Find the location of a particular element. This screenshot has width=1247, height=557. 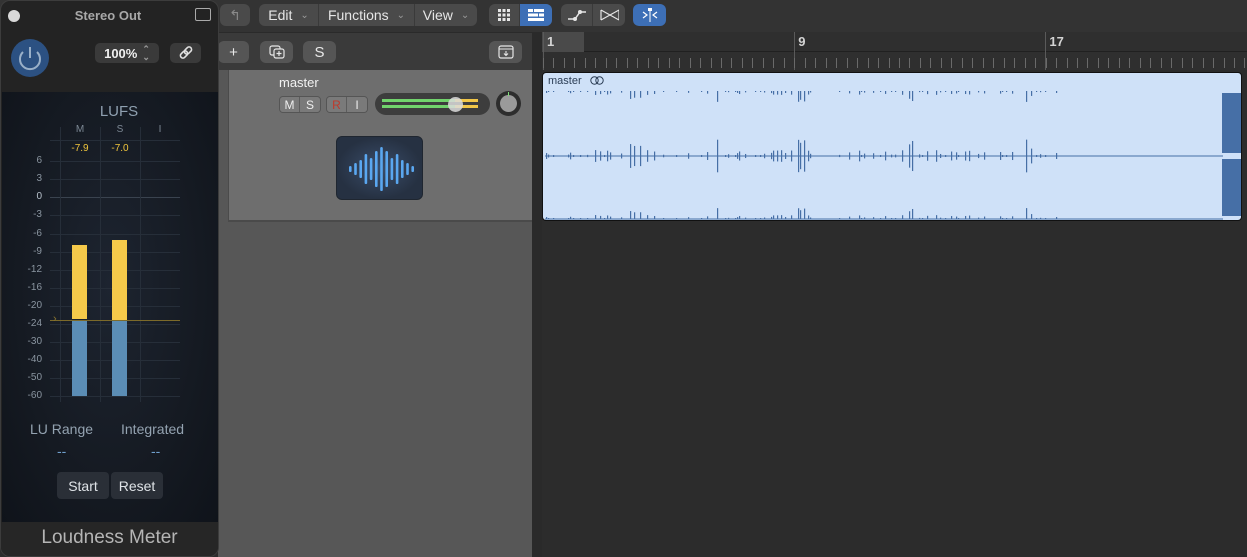

back-button: ↰ is located at coordinates (235, 15).